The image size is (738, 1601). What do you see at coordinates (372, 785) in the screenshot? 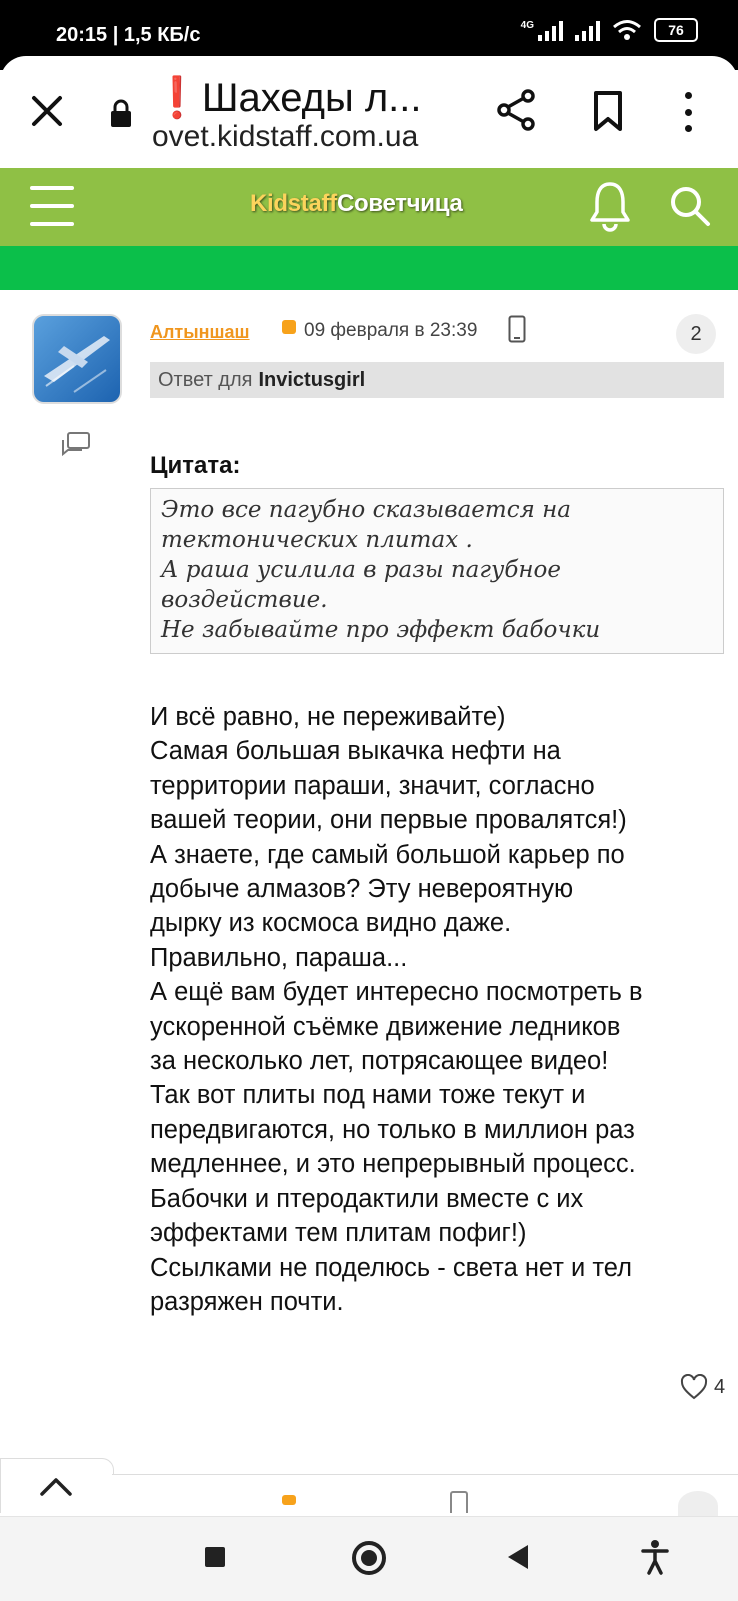
I see `body-line: территории параши, значит, согласно` at bounding box center [372, 785].